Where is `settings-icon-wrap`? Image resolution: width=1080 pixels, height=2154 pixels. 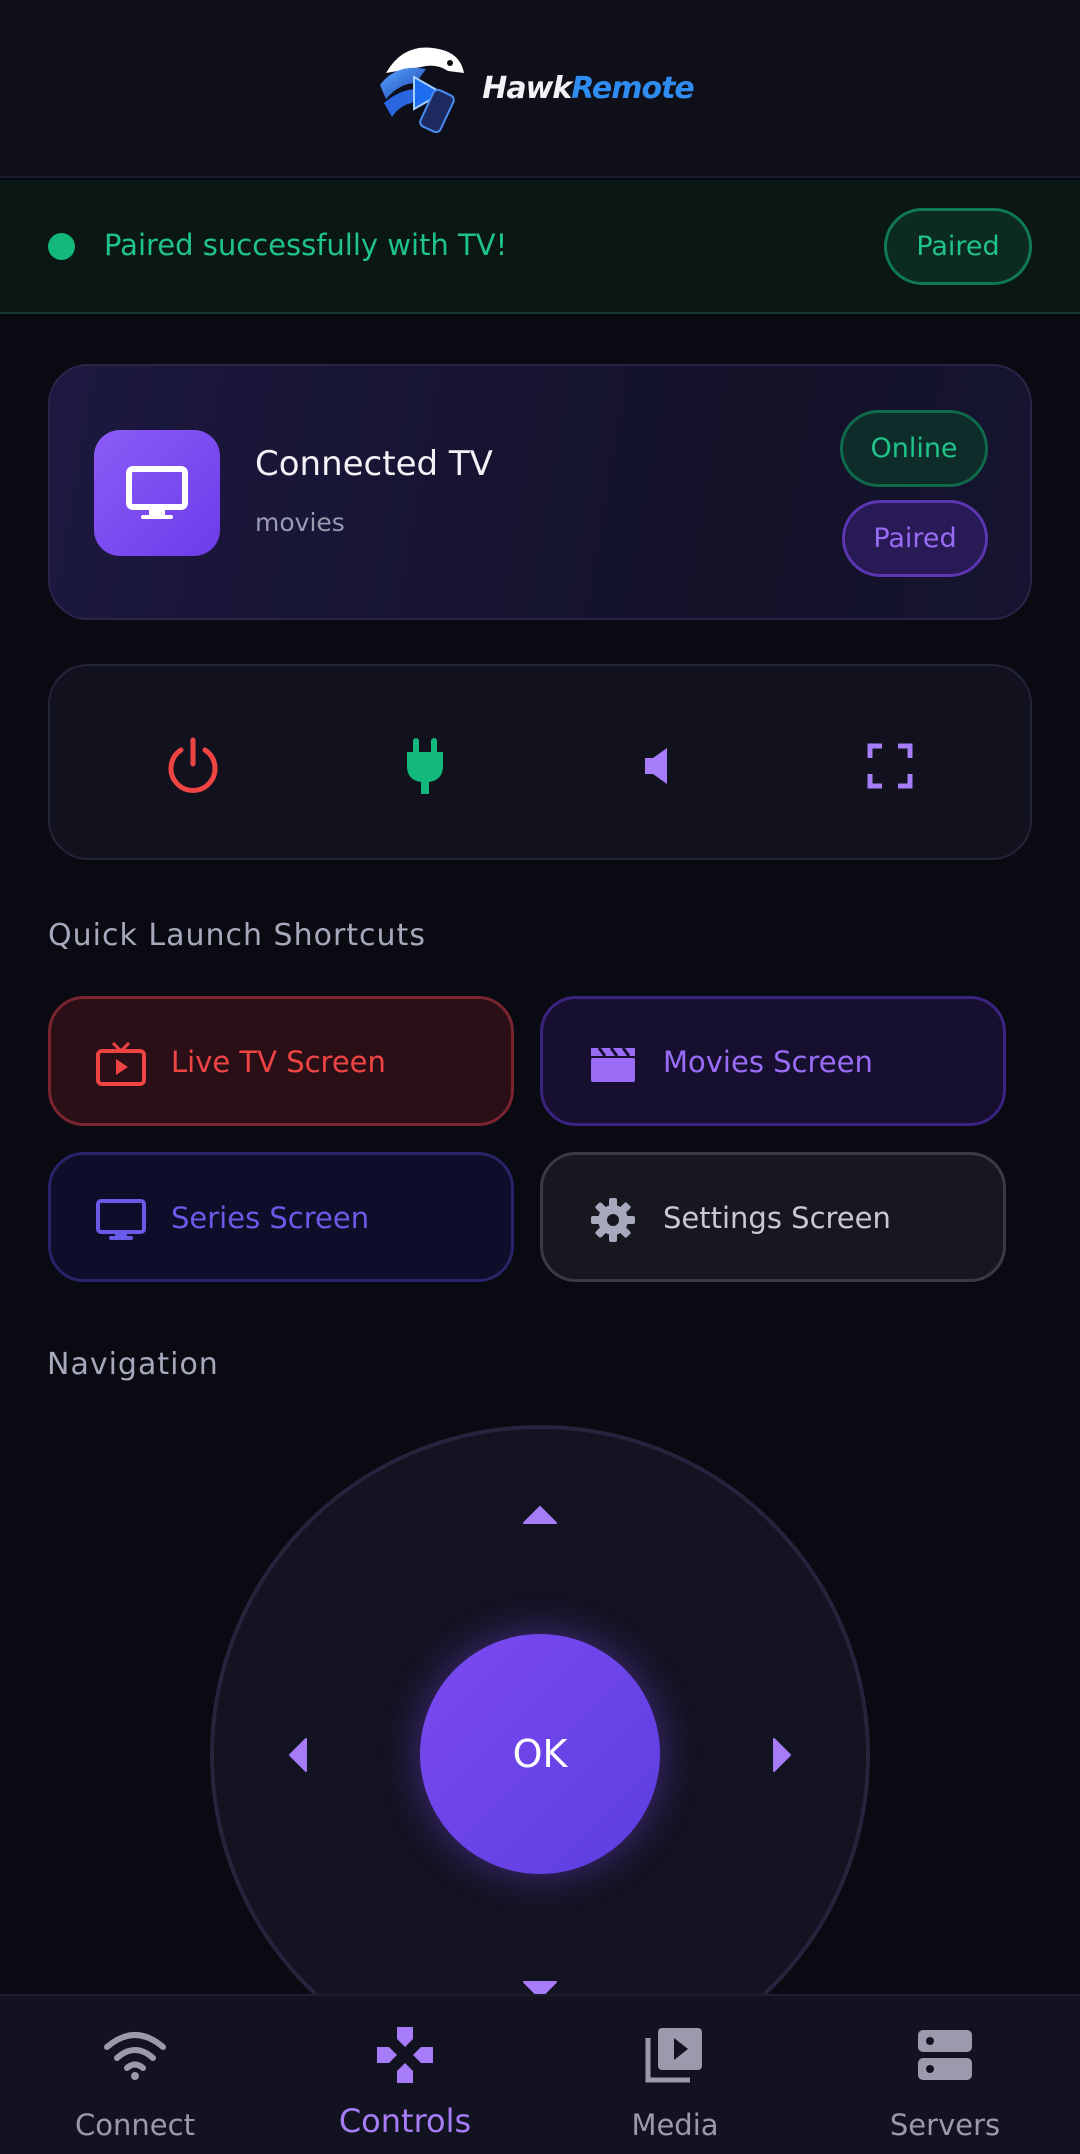
settings-icon-wrap is located at coordinates (613, 1220).